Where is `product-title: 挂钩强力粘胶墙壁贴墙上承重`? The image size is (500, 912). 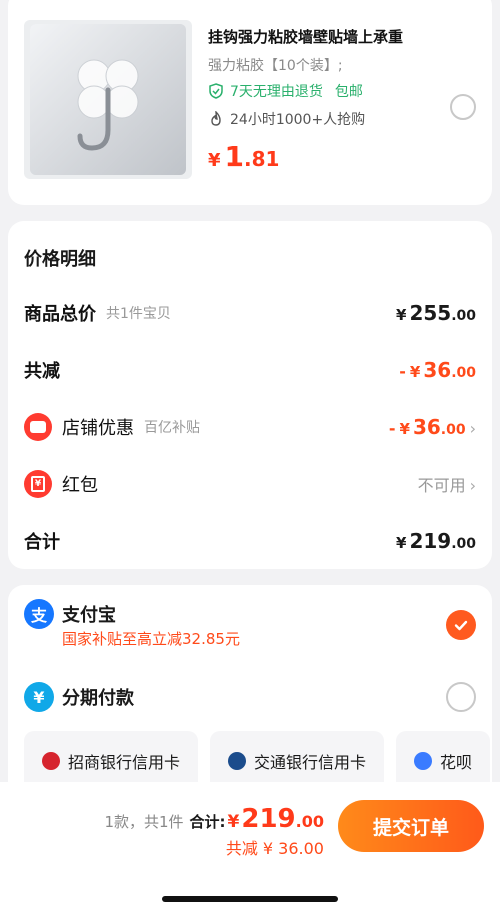
product-title: 挂钩强力粘胶墙壁贴墙上承重 is located at coordinates (305, 36).